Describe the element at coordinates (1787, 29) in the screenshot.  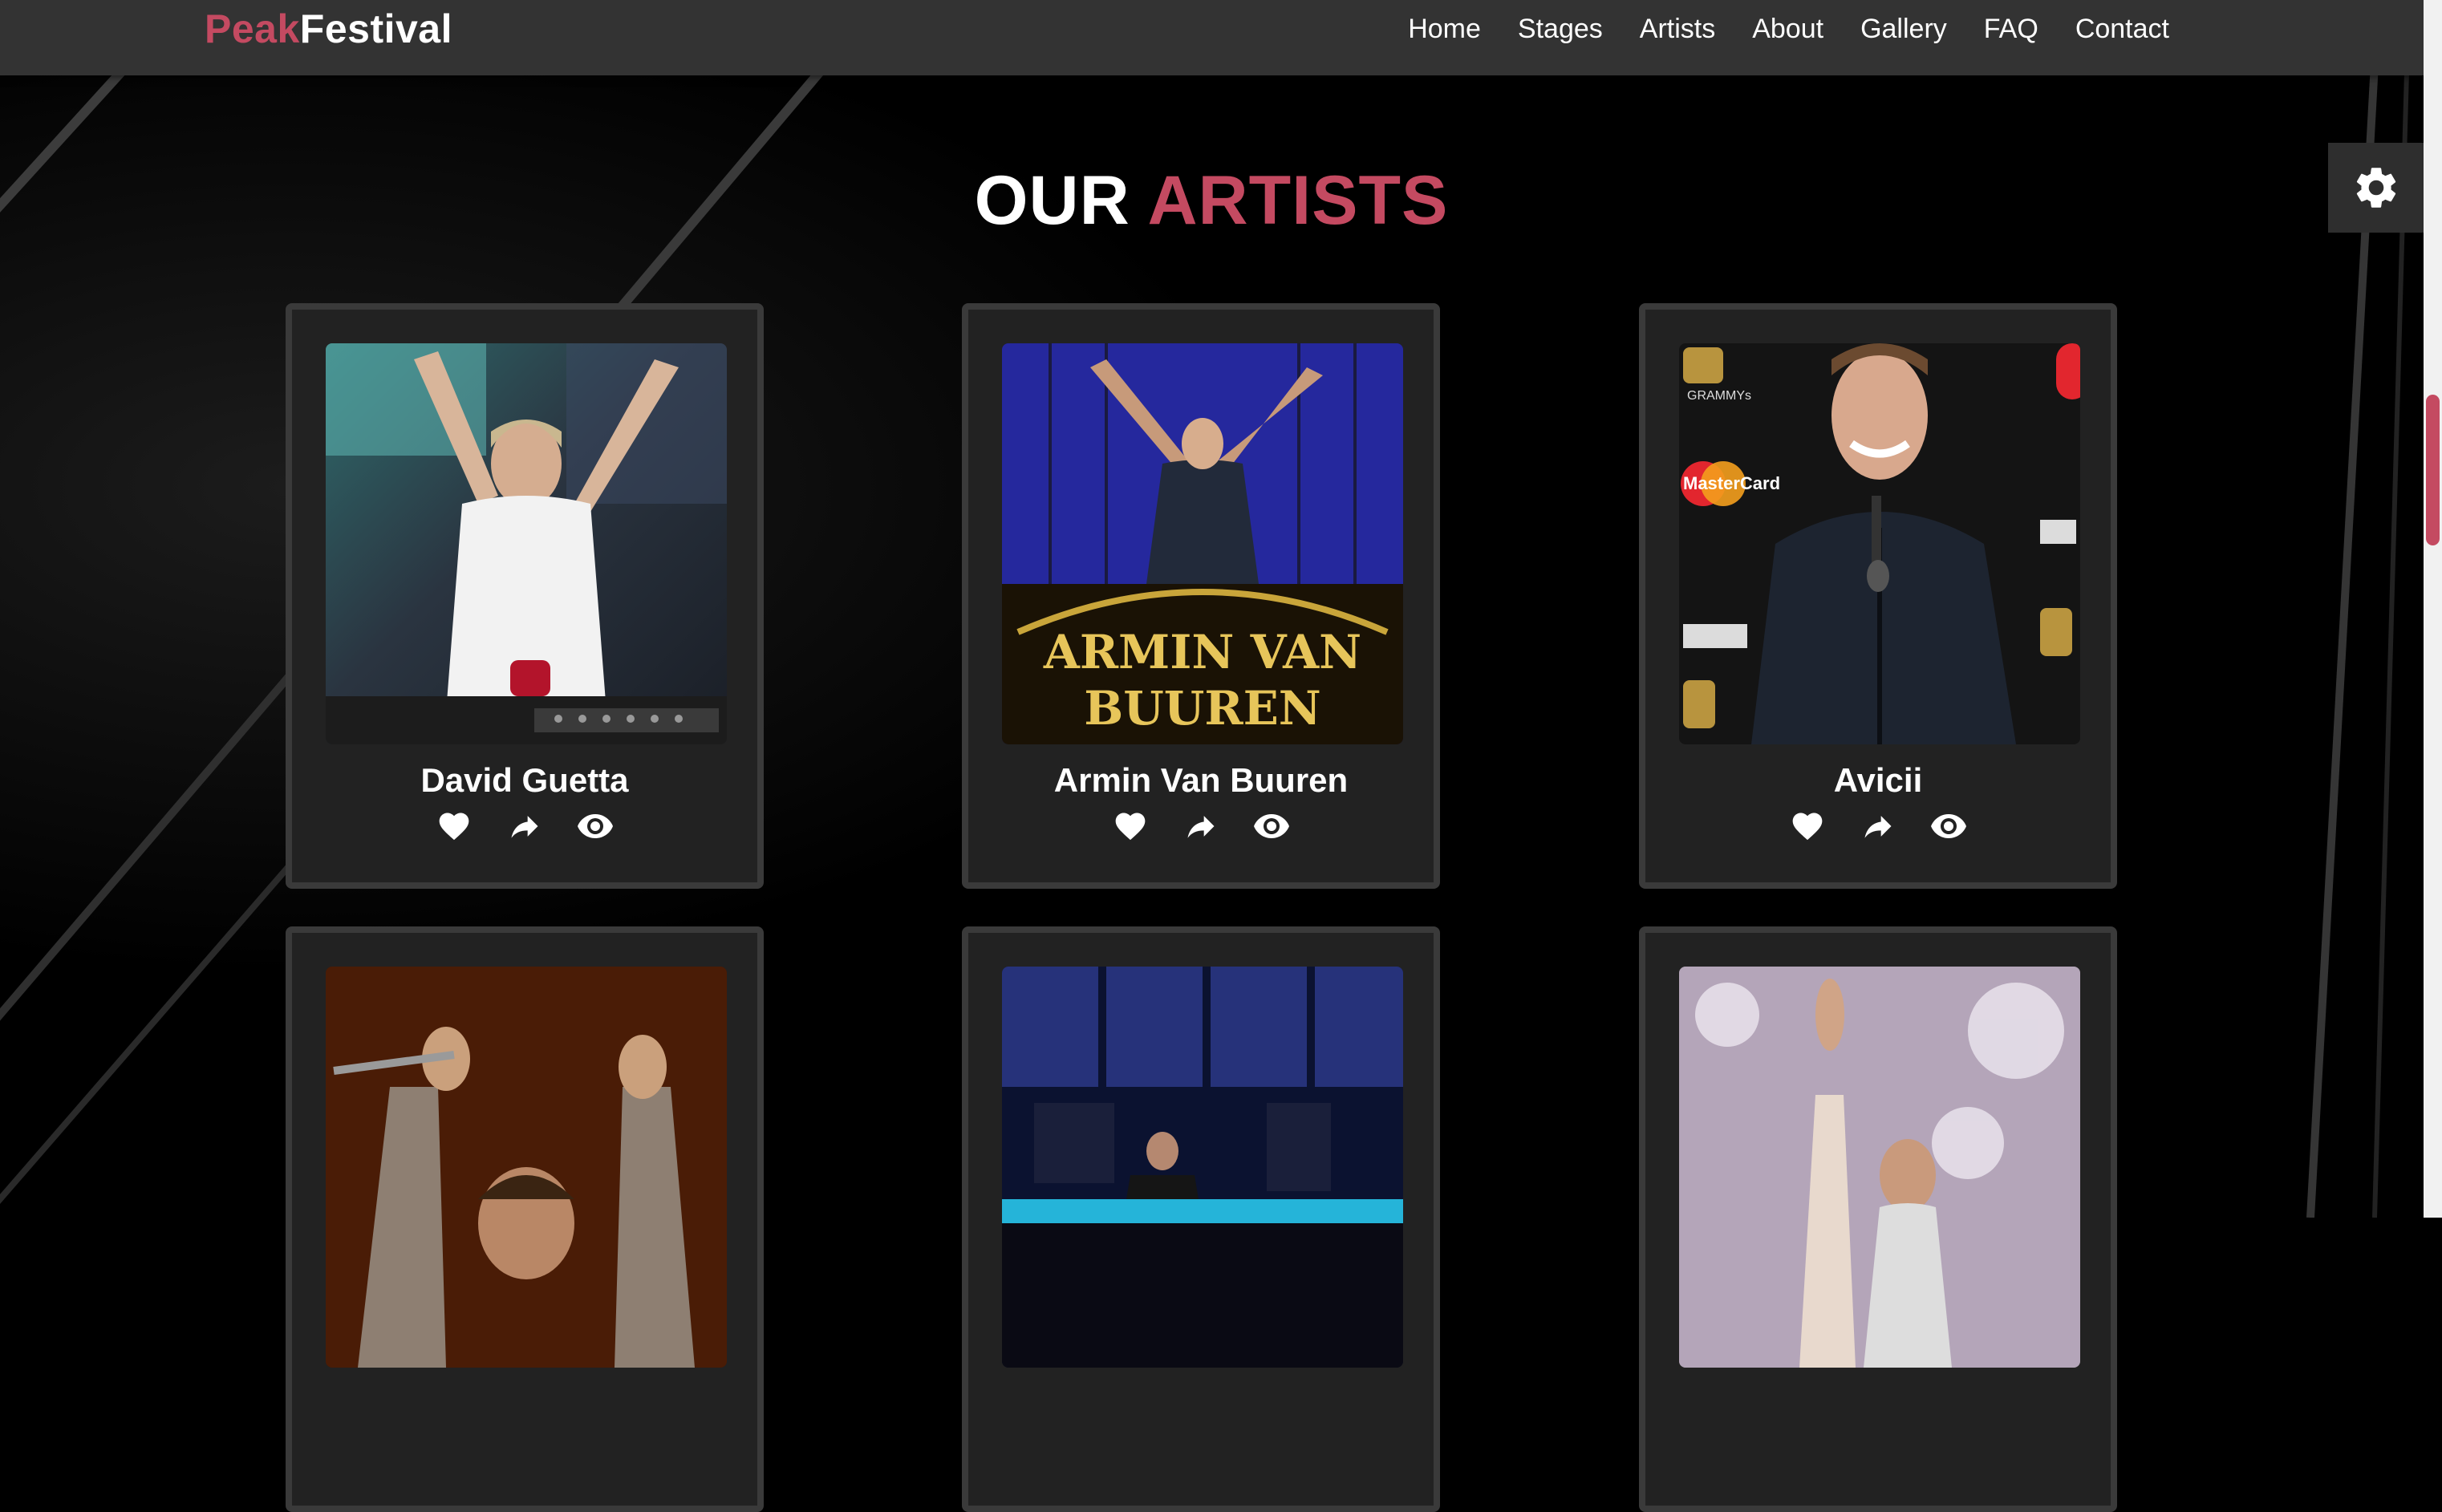
I see `nav-about: About` at that location.